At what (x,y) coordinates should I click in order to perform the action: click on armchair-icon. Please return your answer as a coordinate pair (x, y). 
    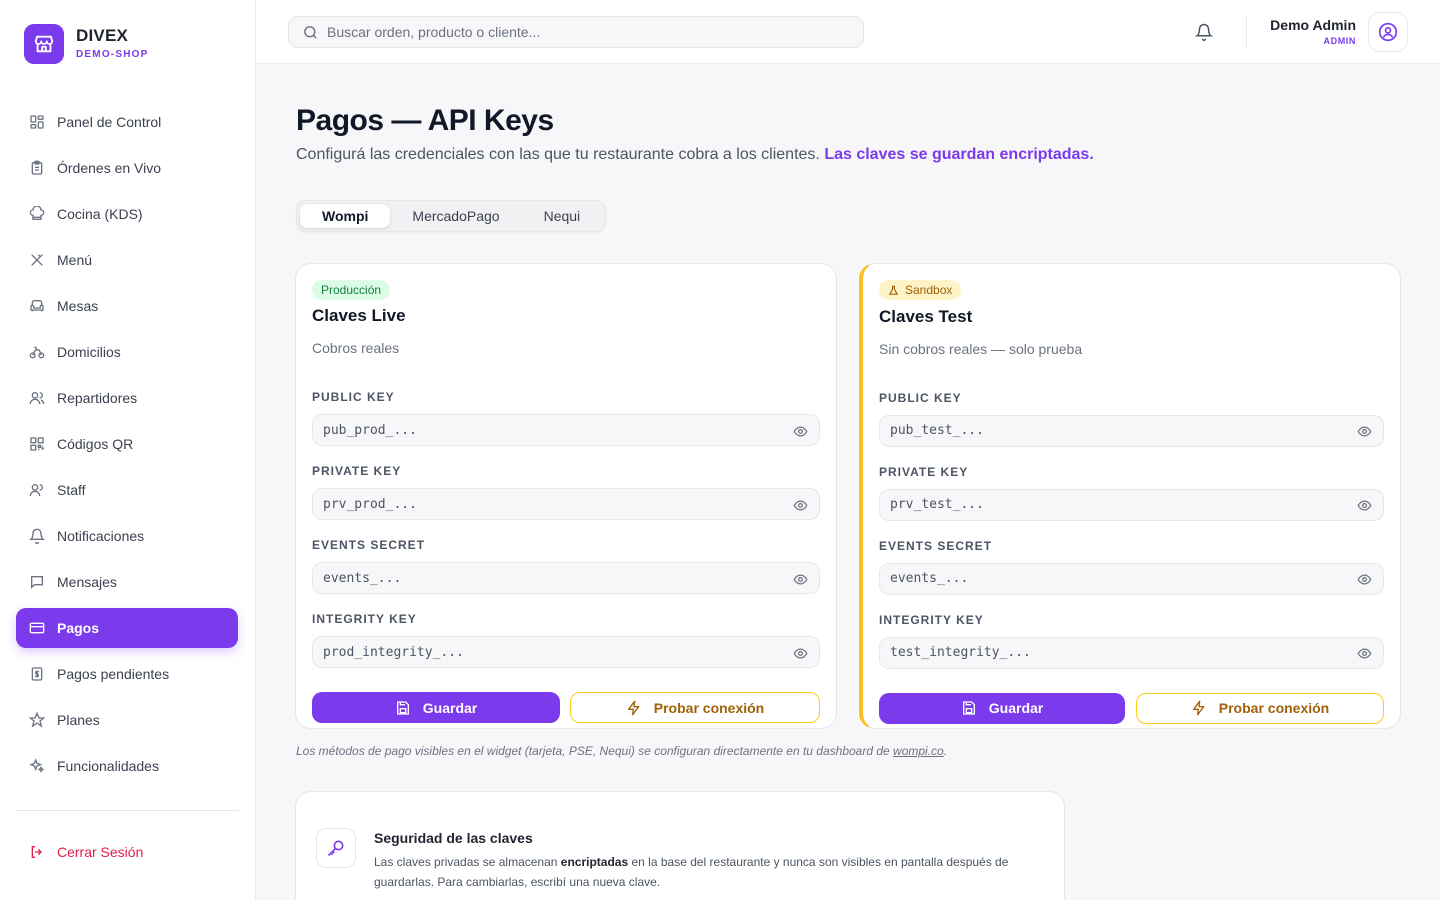
    Looking at the image, I should click on (37, 306).